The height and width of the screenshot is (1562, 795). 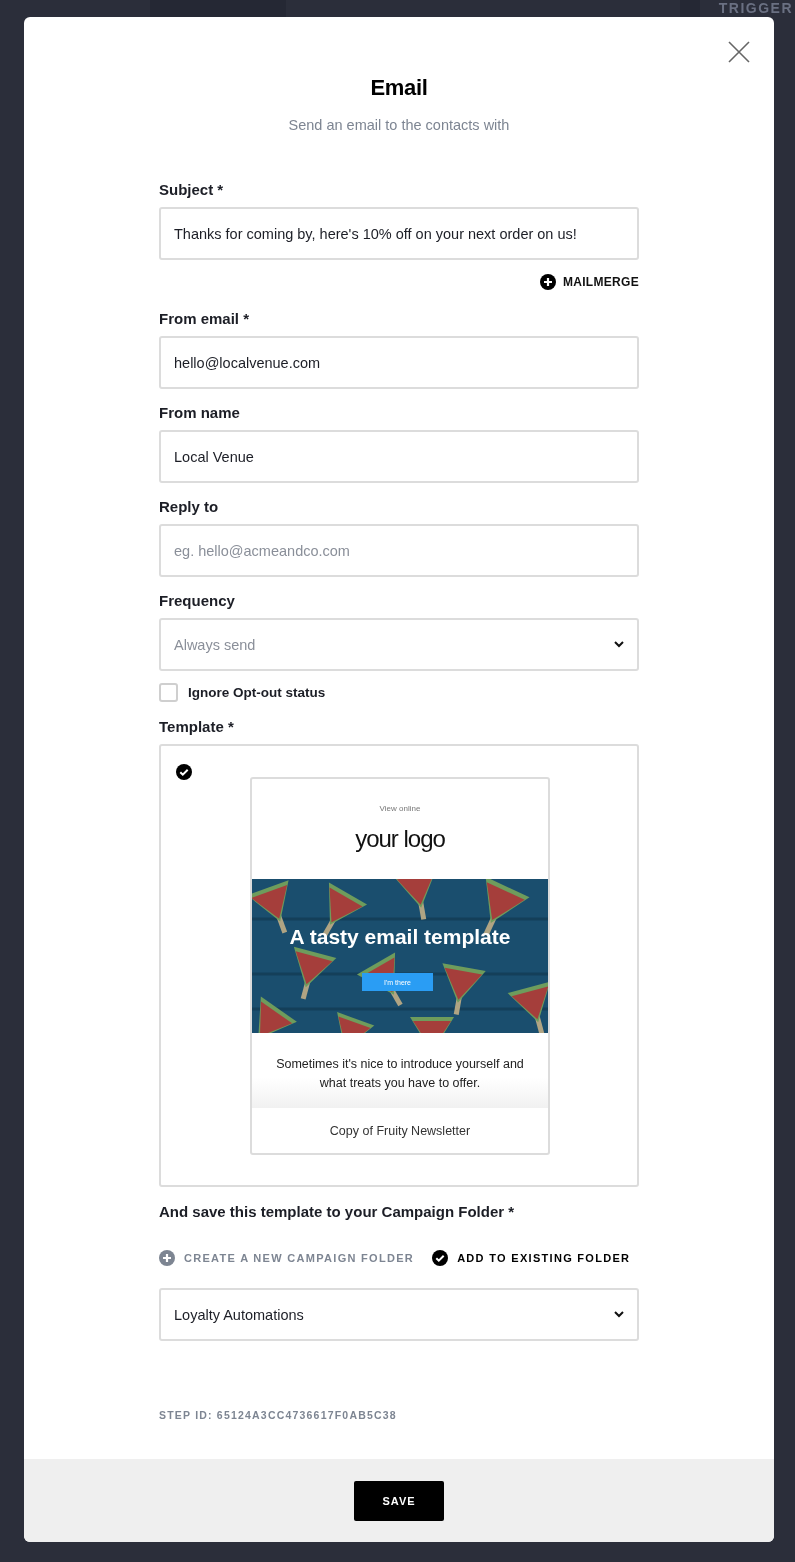 I want to click on background-panel, so click(x=690, y=8).